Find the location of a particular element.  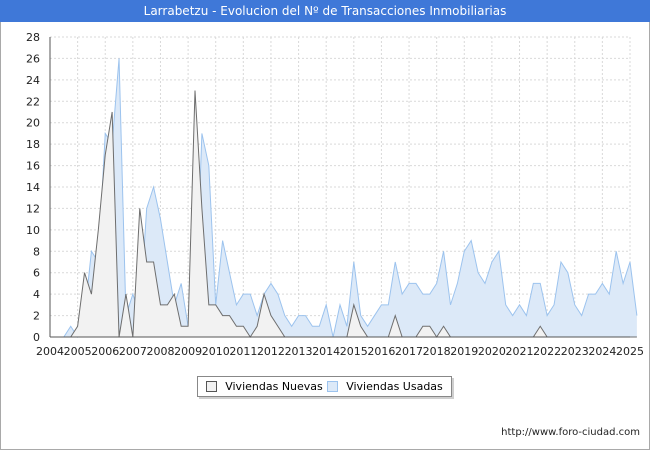

y-tick-label: 8 is located at coordinates (36, 251).